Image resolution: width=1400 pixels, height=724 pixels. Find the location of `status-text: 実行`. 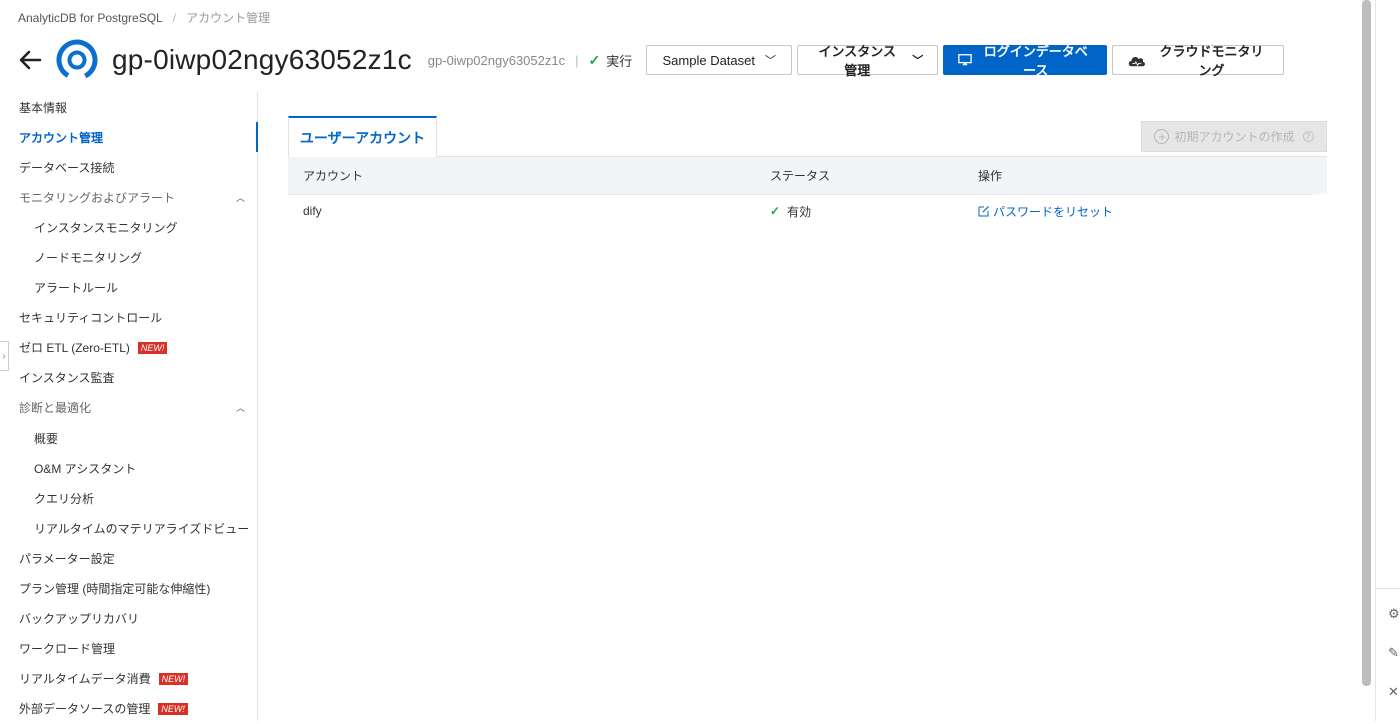

status-text: 実行 is located at coordinates (619, 61).